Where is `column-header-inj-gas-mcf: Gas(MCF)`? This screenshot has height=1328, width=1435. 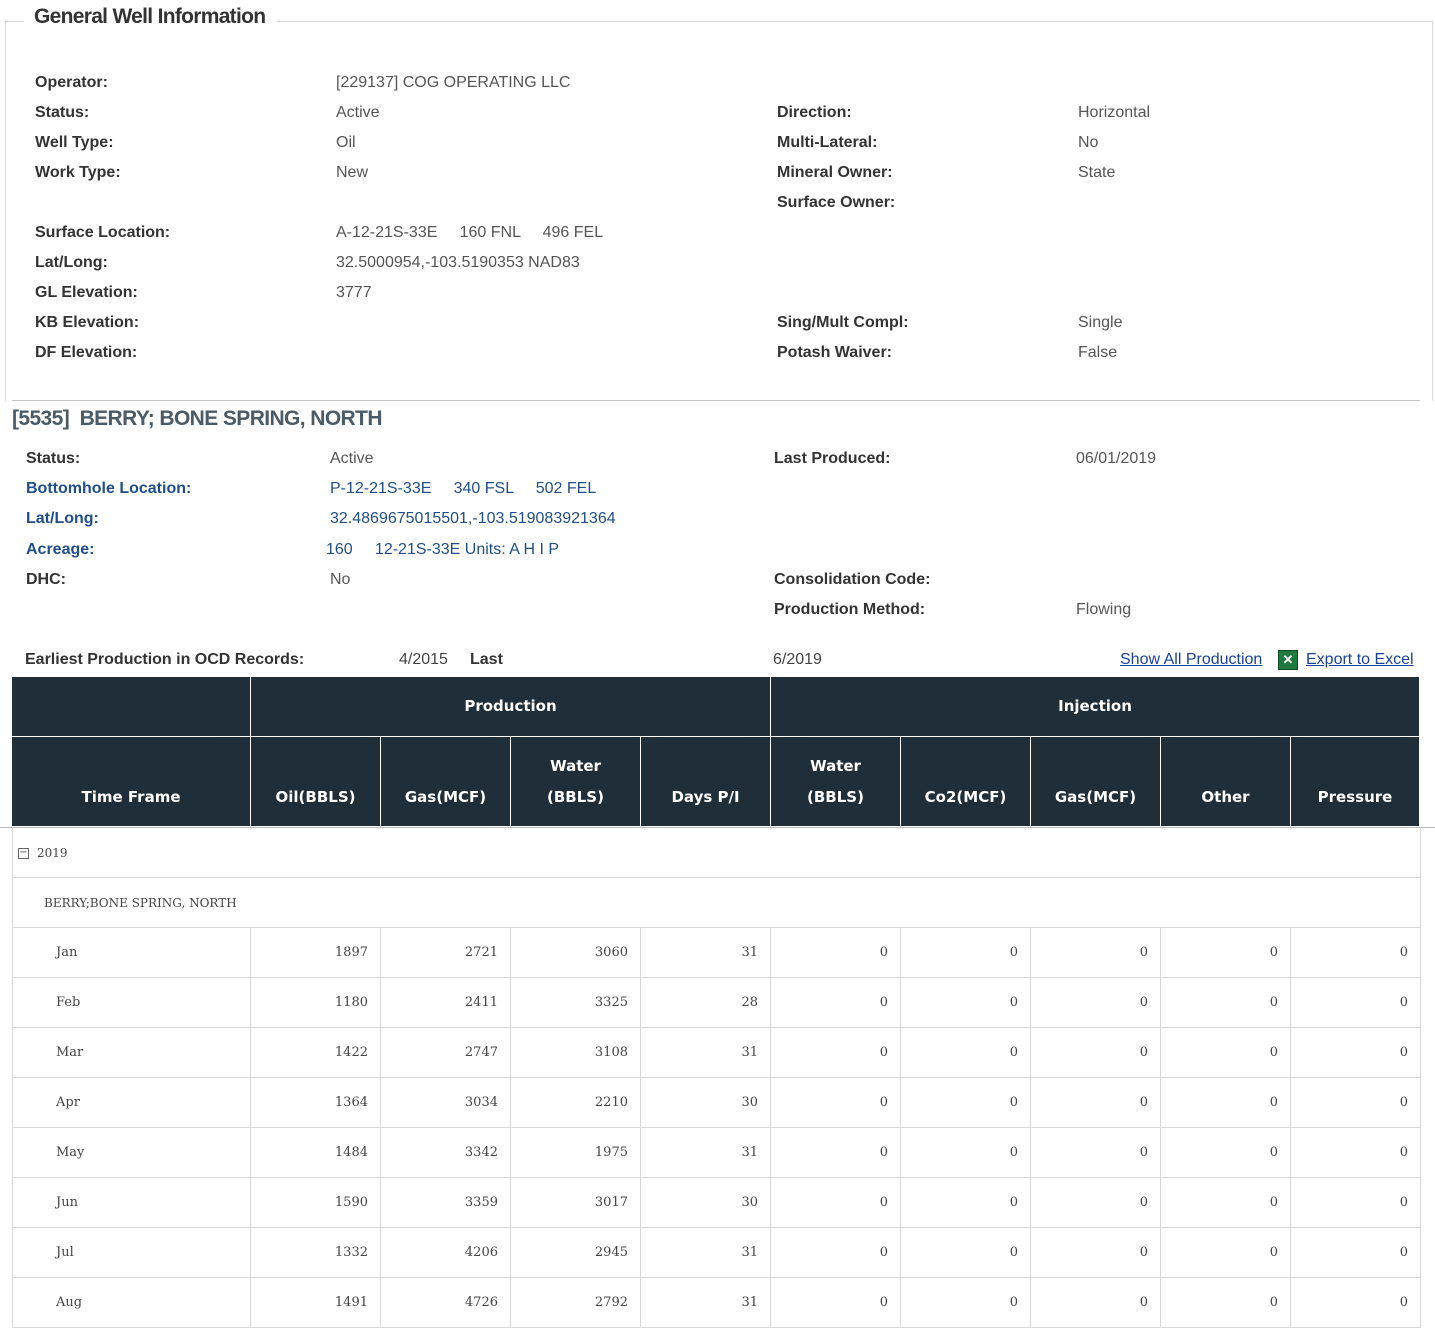
column-header-inj-gas-mcf: Gas(MCF) is located at coordinates (1095, 781).